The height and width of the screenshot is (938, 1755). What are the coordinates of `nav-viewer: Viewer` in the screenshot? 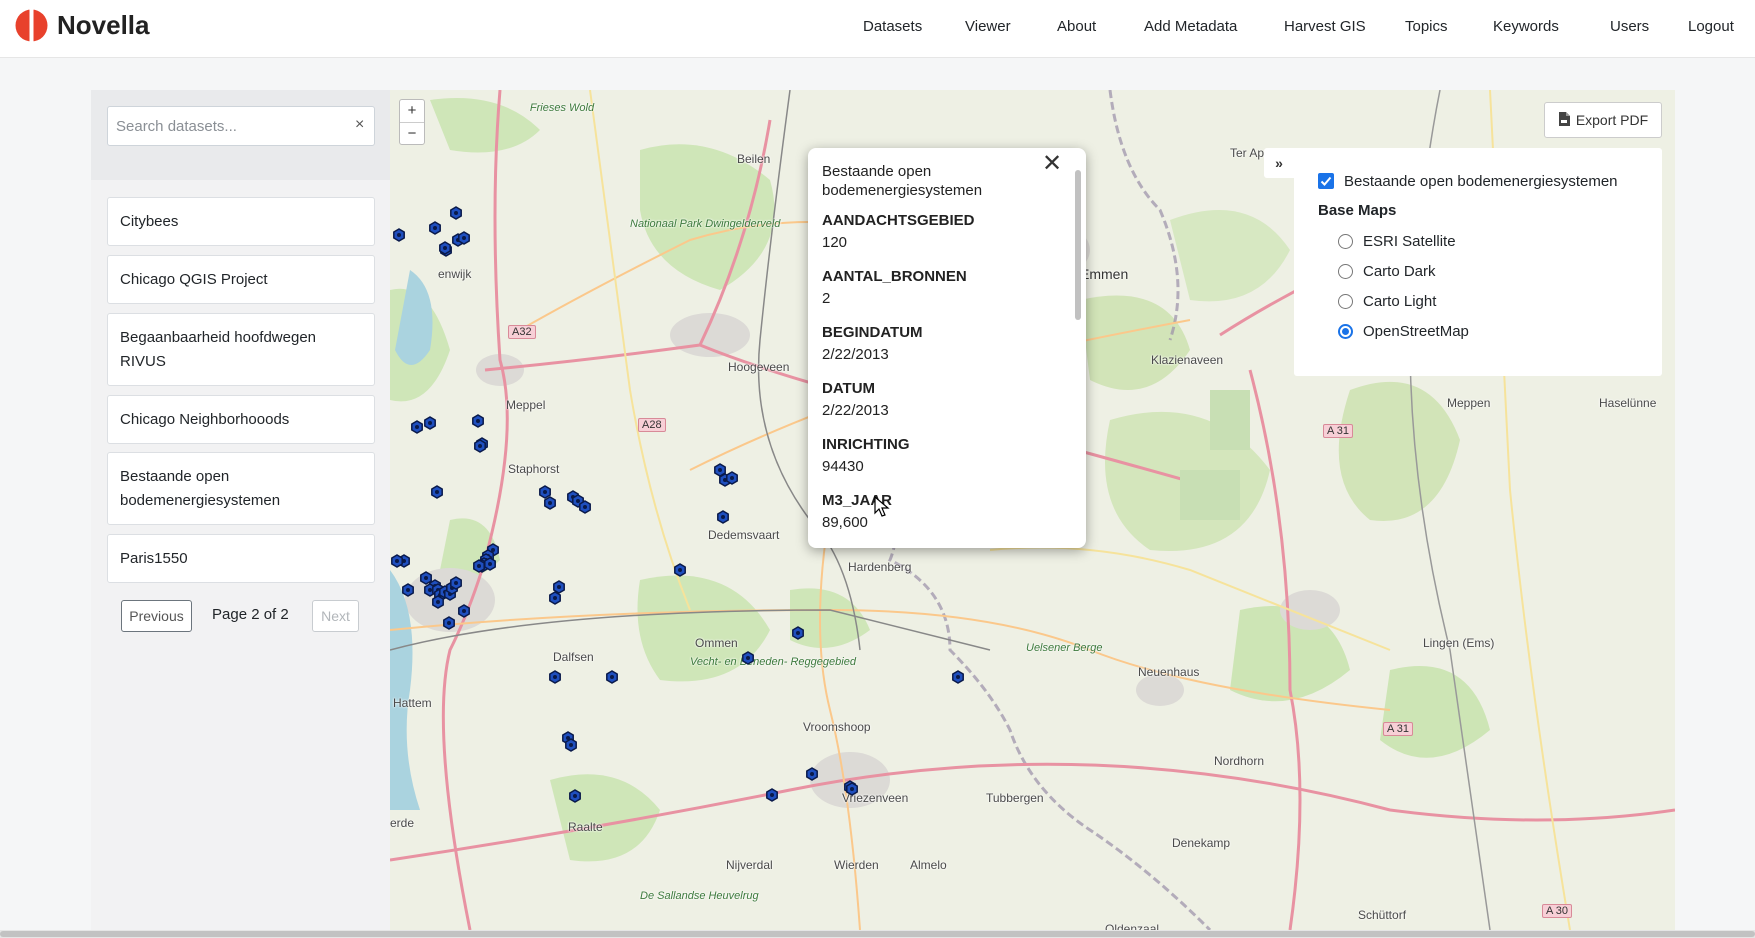 It's located at (988, 26).